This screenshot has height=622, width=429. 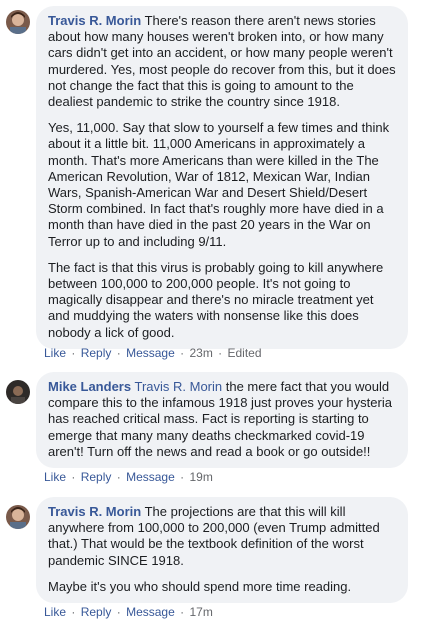 I want to click on timestamp: 19m, so click(x=200, y=477).